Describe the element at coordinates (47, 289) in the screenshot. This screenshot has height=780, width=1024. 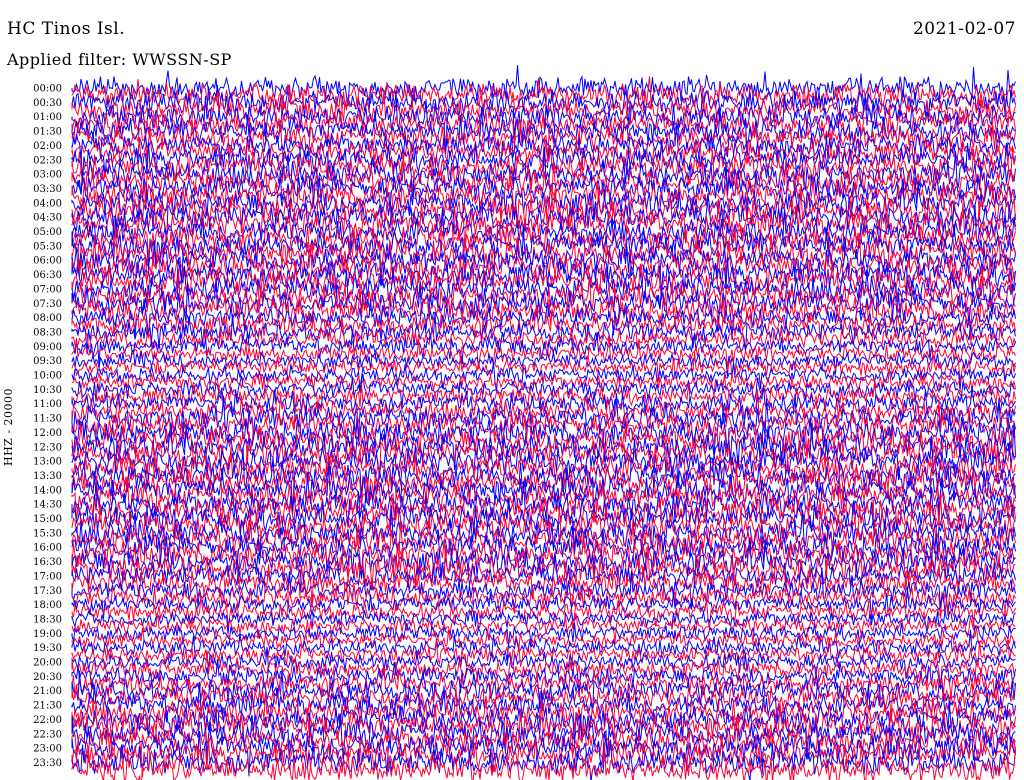
I see `time-tick-label: 07:00` at that location.